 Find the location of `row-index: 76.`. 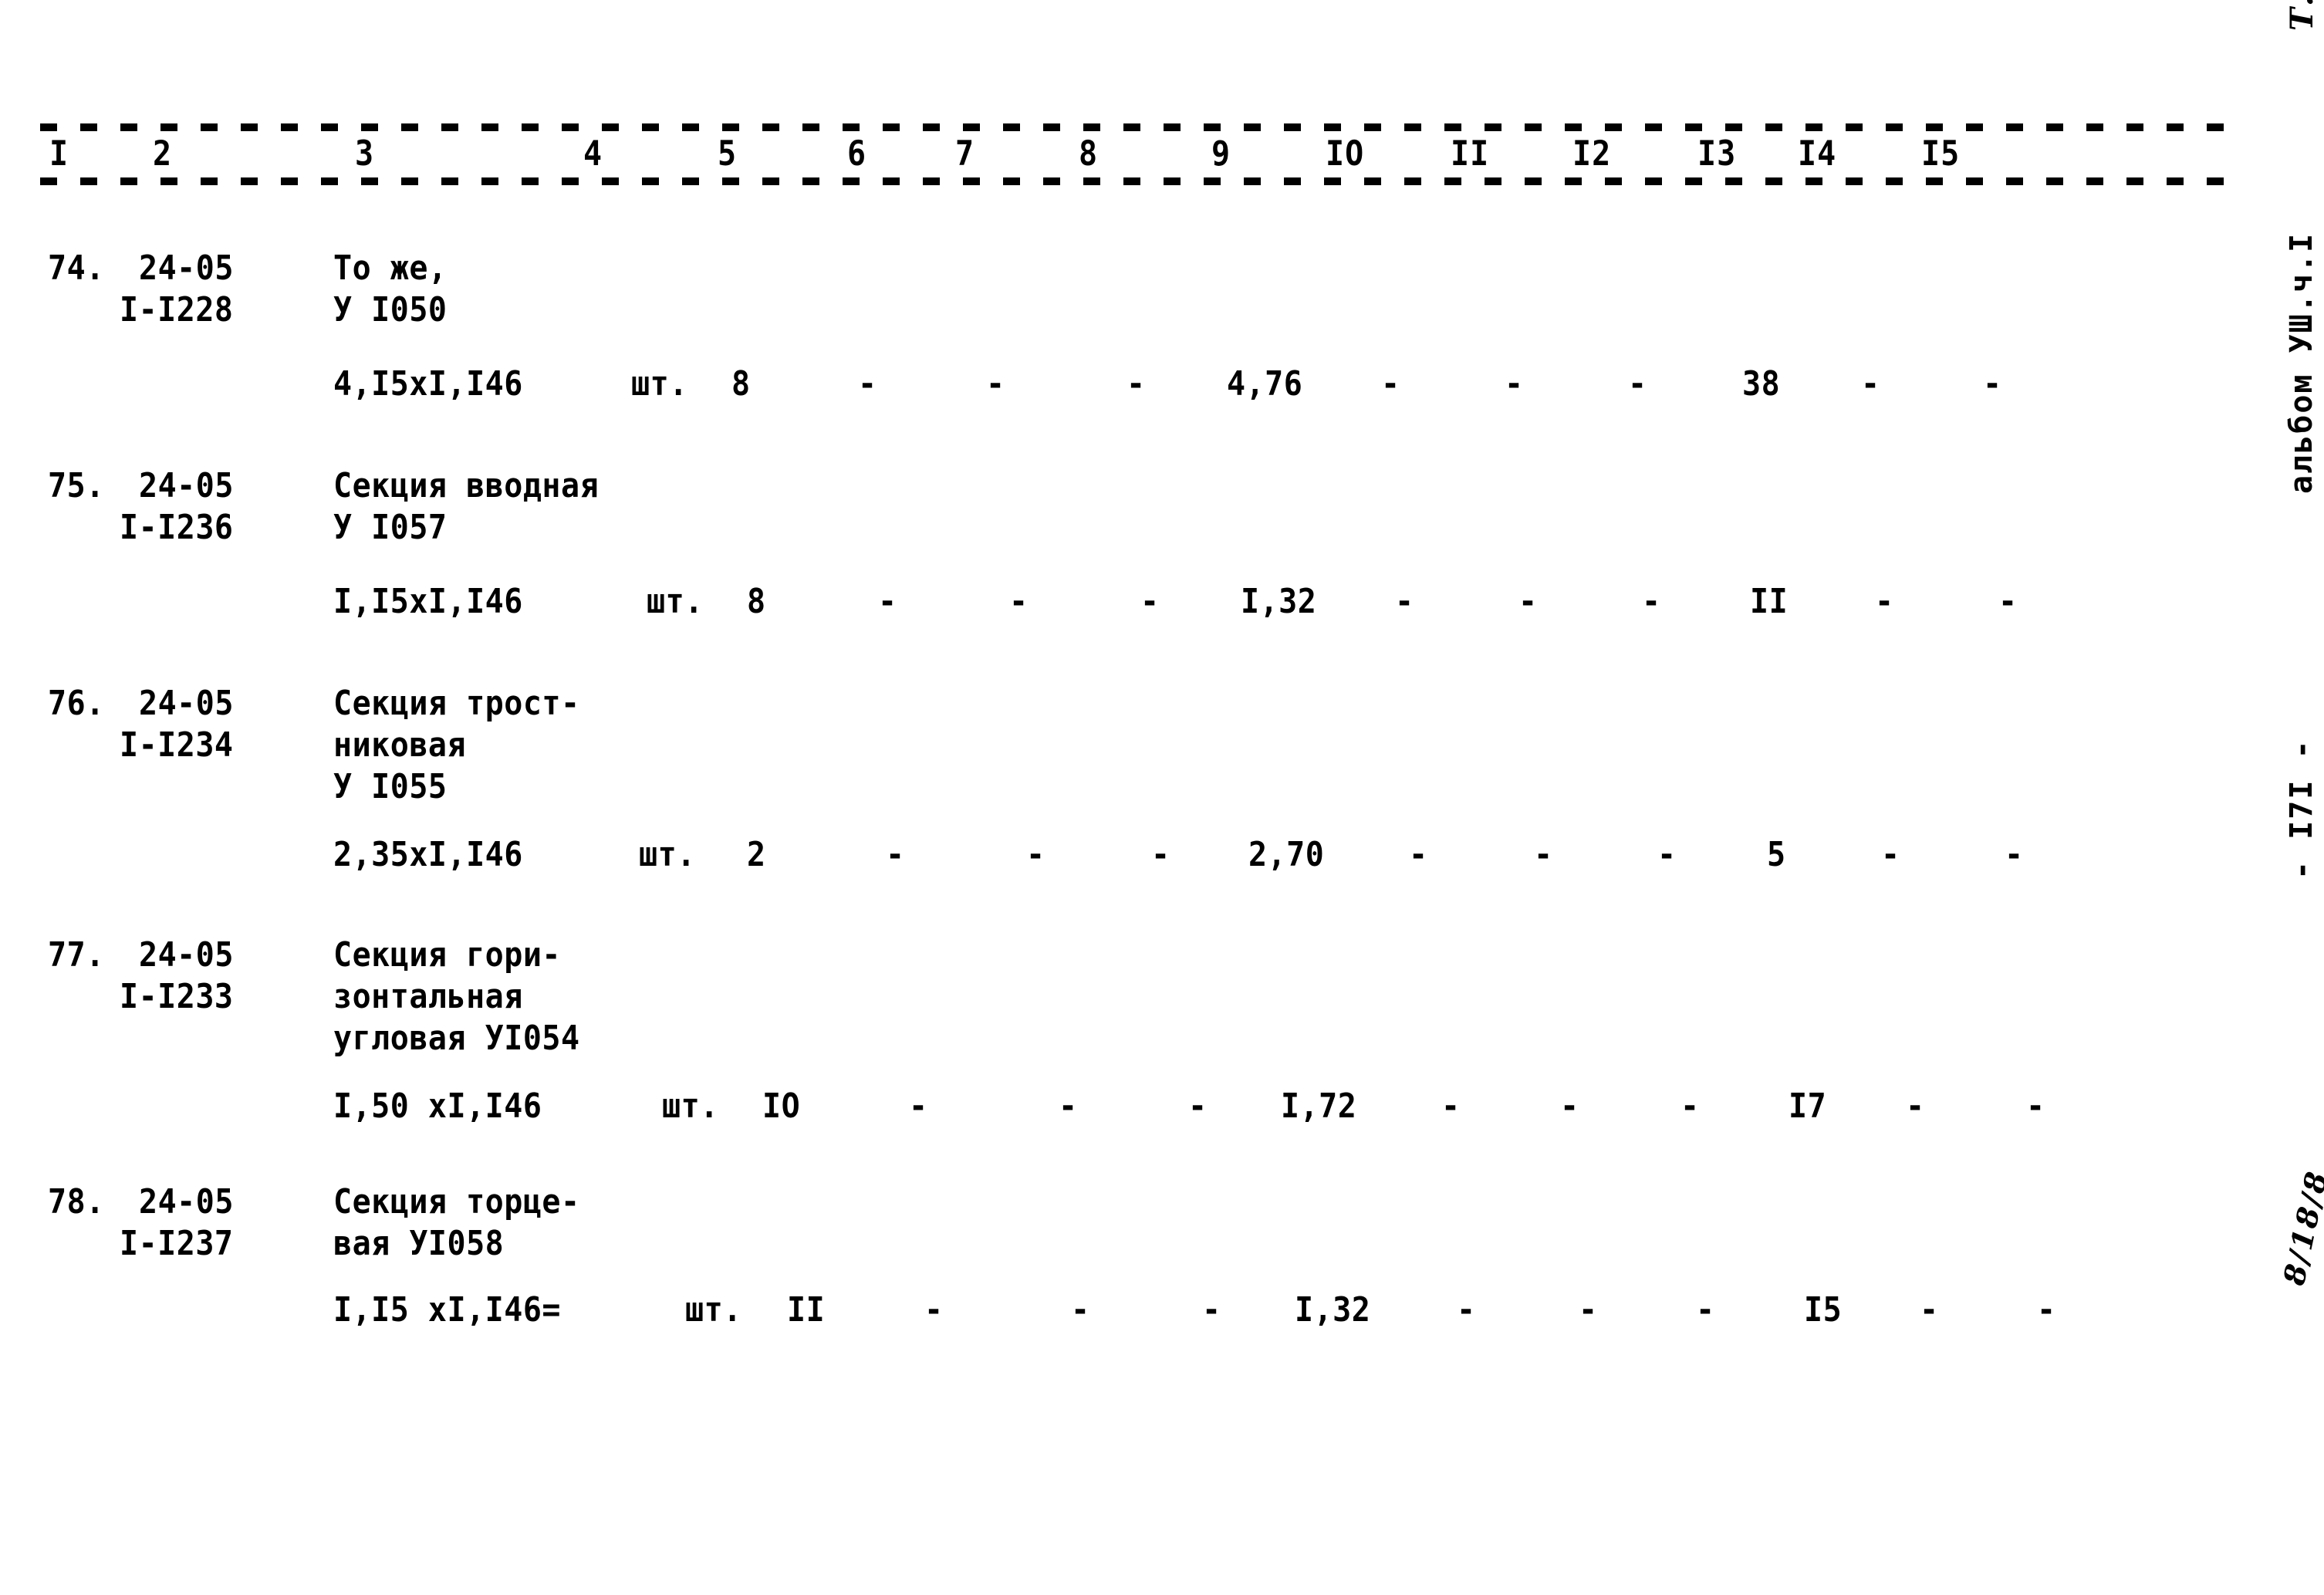

row-index: 76. is located at coordinates (76, 703).